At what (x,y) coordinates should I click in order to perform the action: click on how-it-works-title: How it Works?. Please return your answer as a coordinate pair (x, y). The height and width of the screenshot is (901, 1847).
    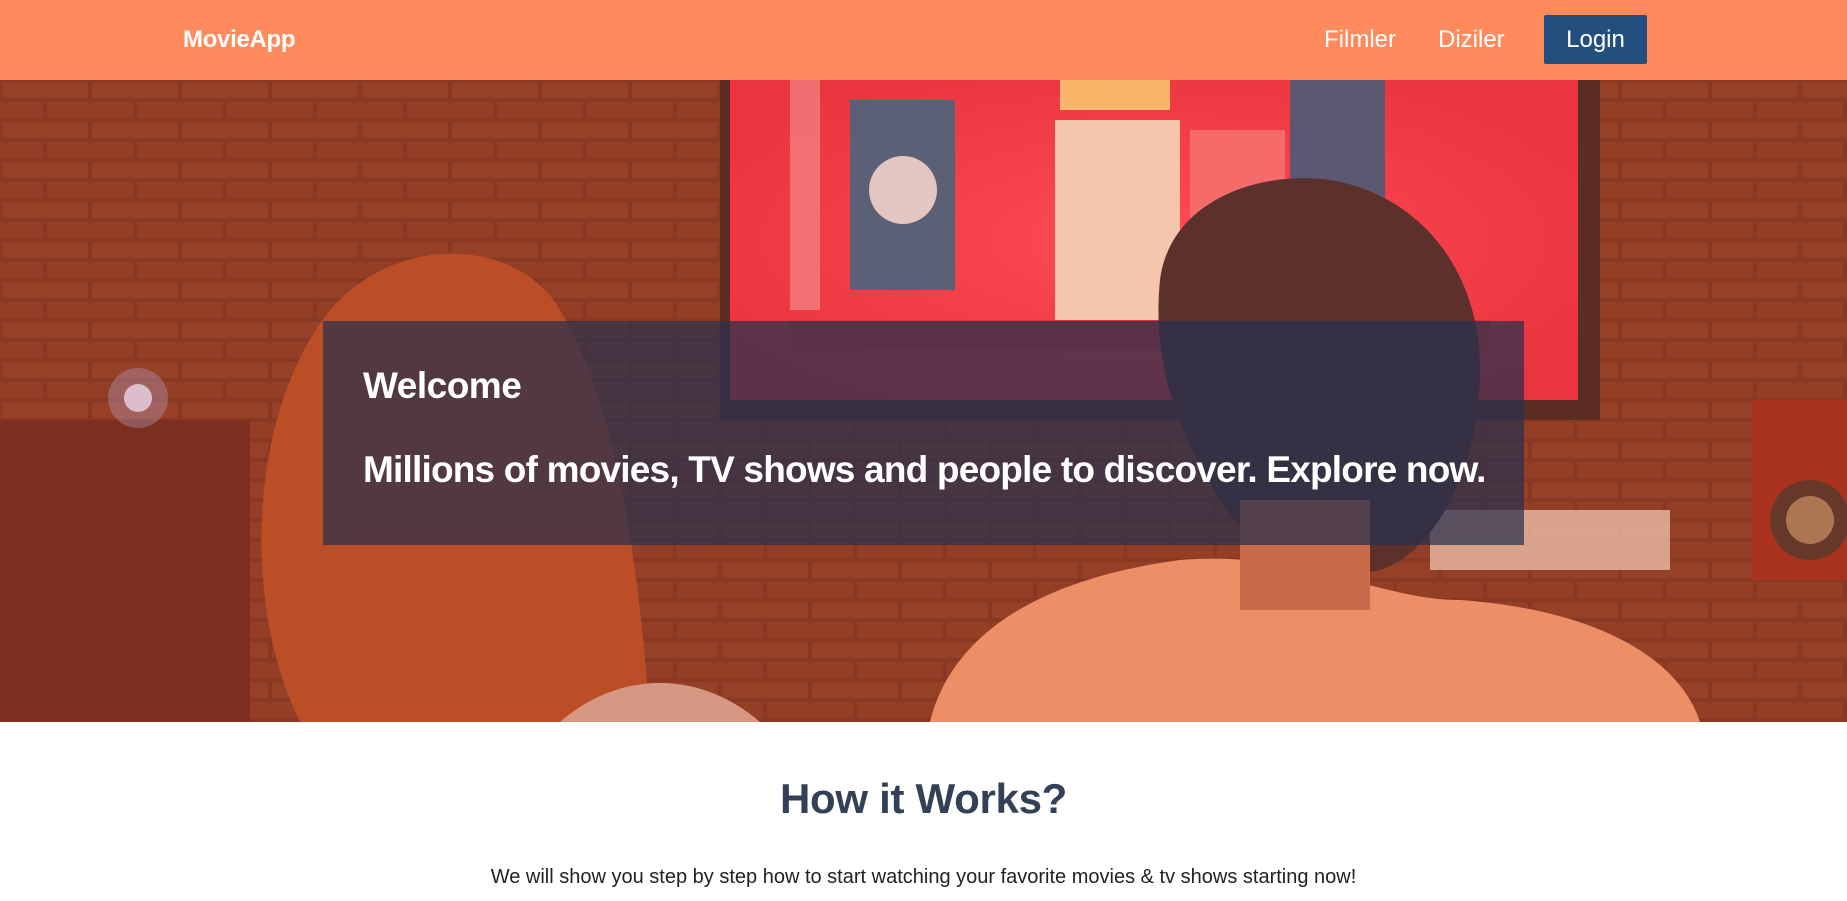
    Looking at the image, I should click on (923, 798).